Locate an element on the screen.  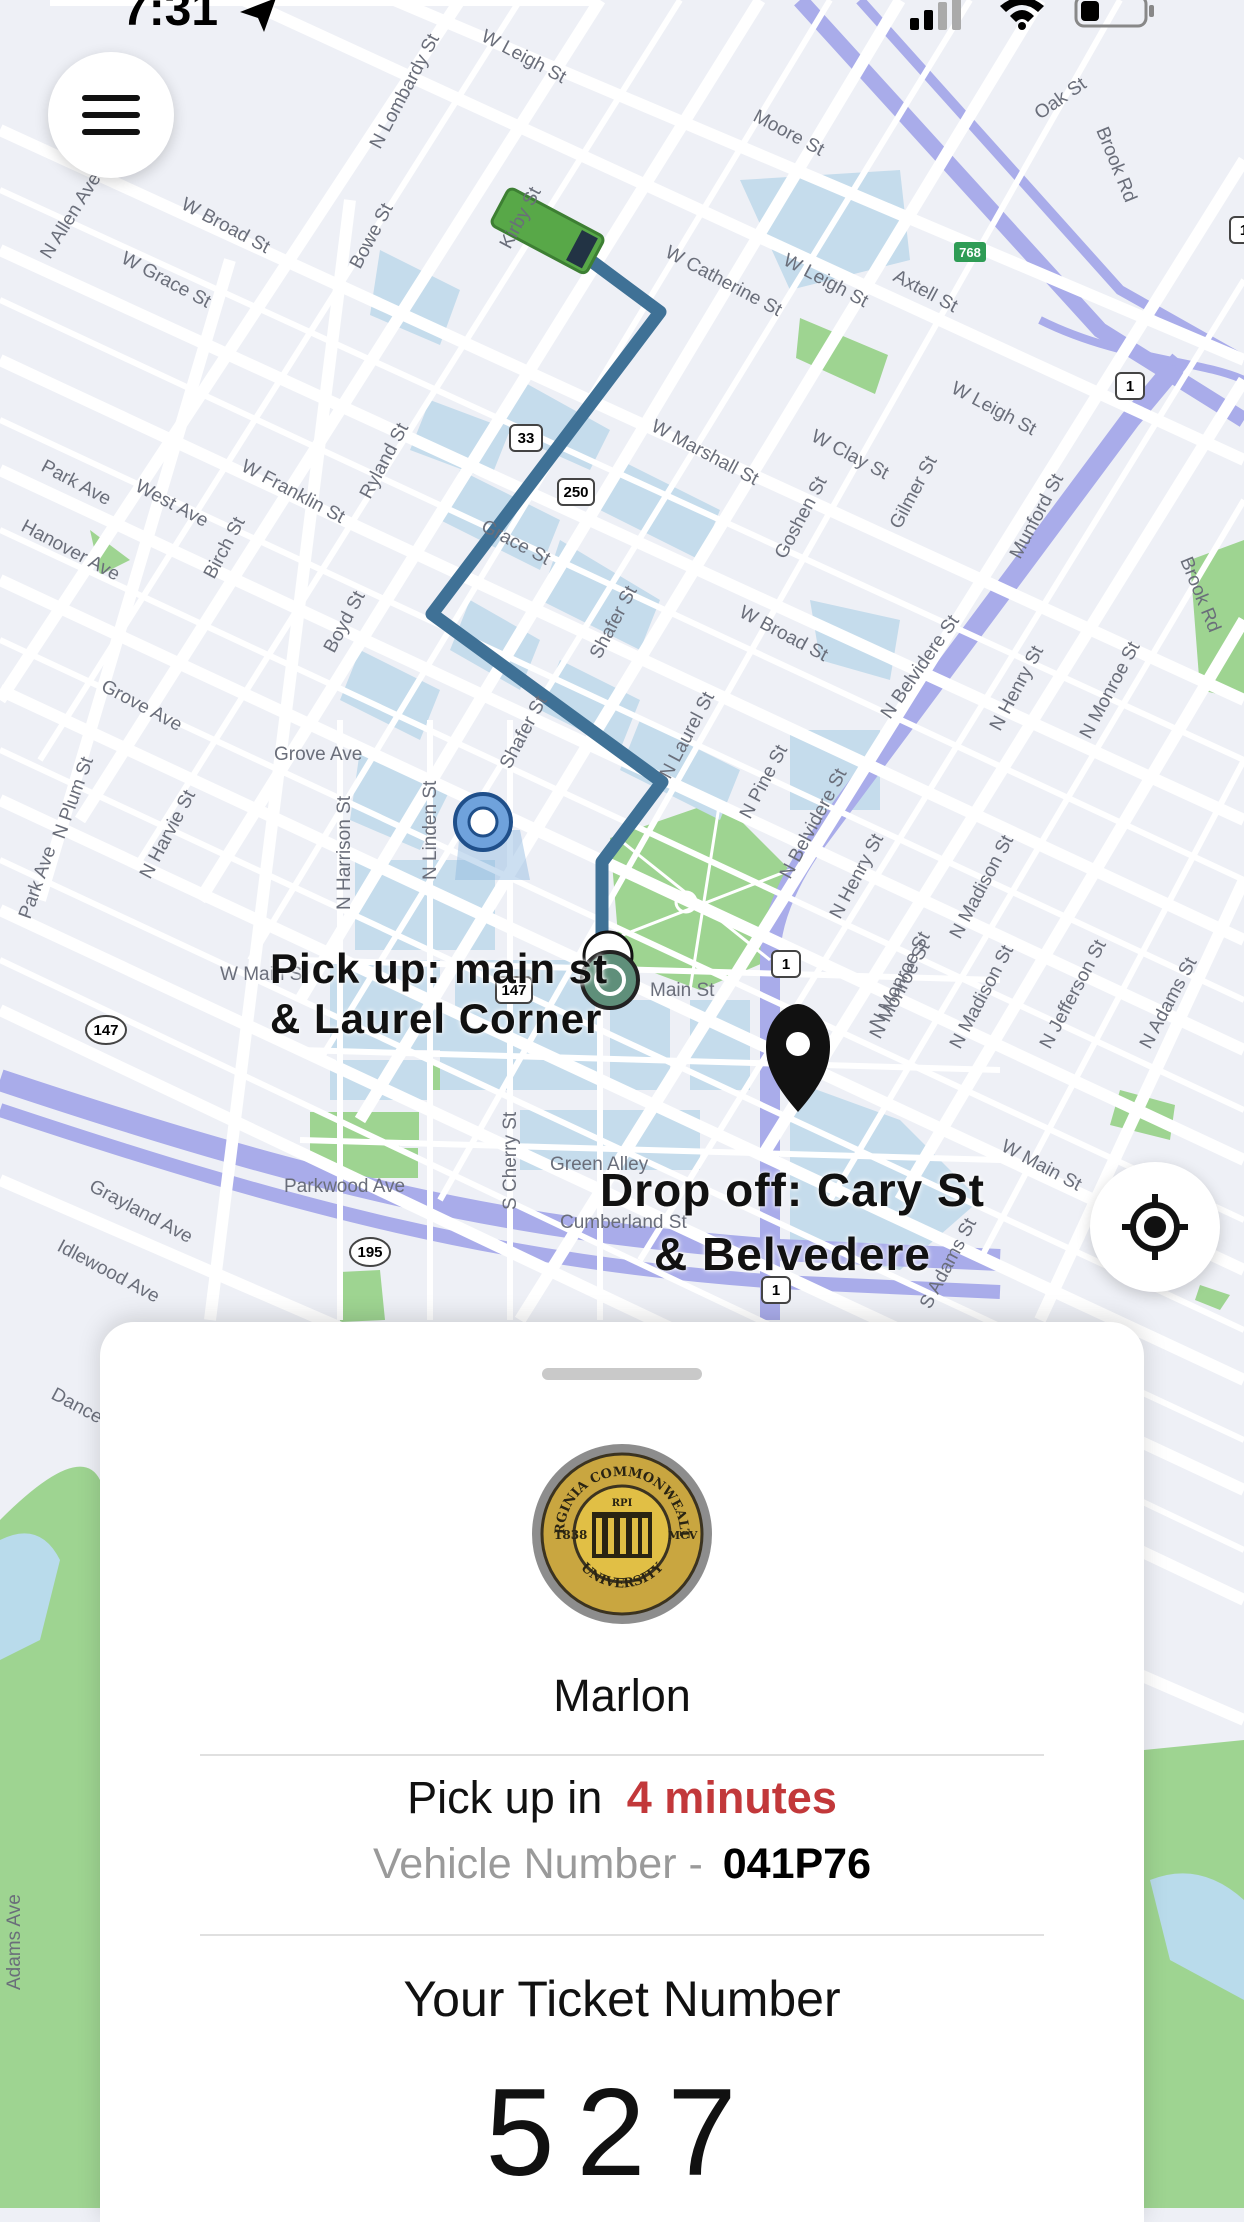
wifi-icon is located at coordinates (1022, 15).